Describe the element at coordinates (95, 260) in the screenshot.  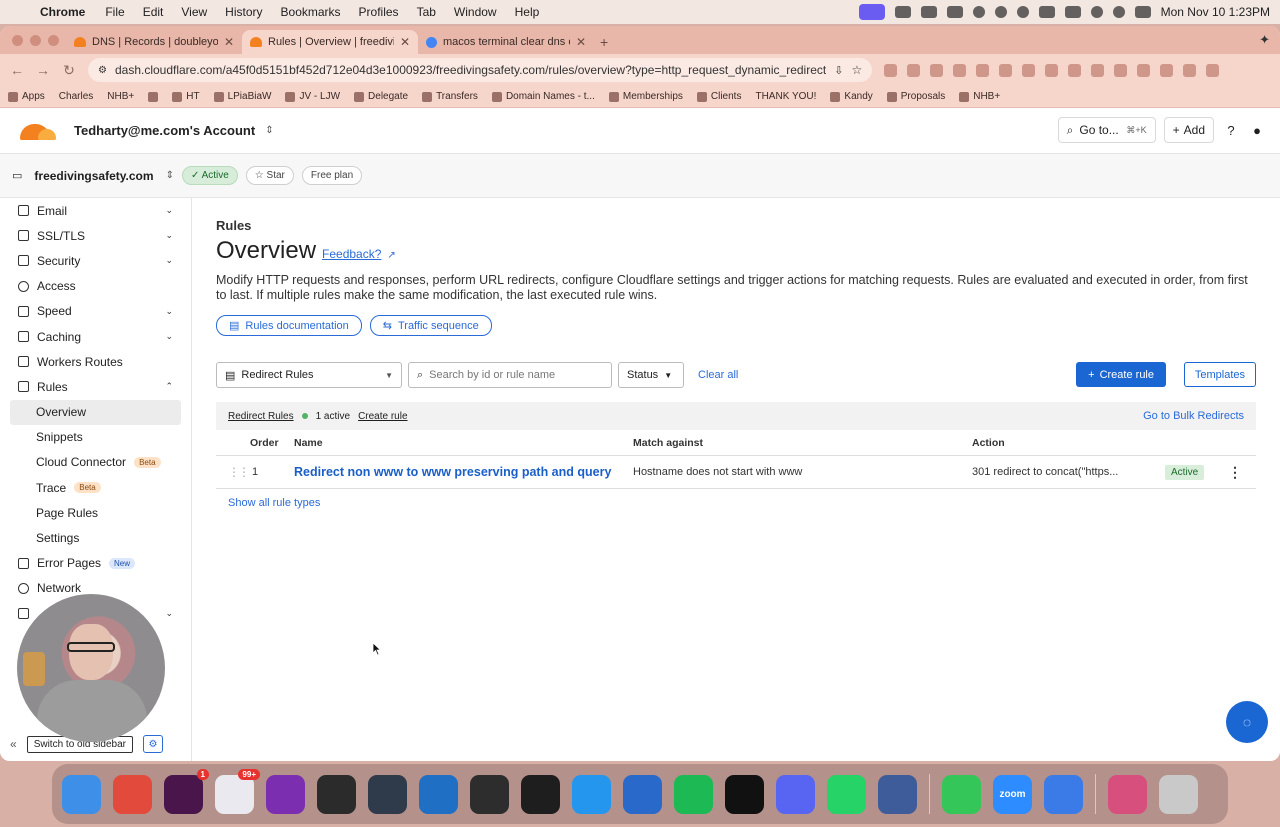
I see `sidebar-item-security: Security ⌄` at that location.